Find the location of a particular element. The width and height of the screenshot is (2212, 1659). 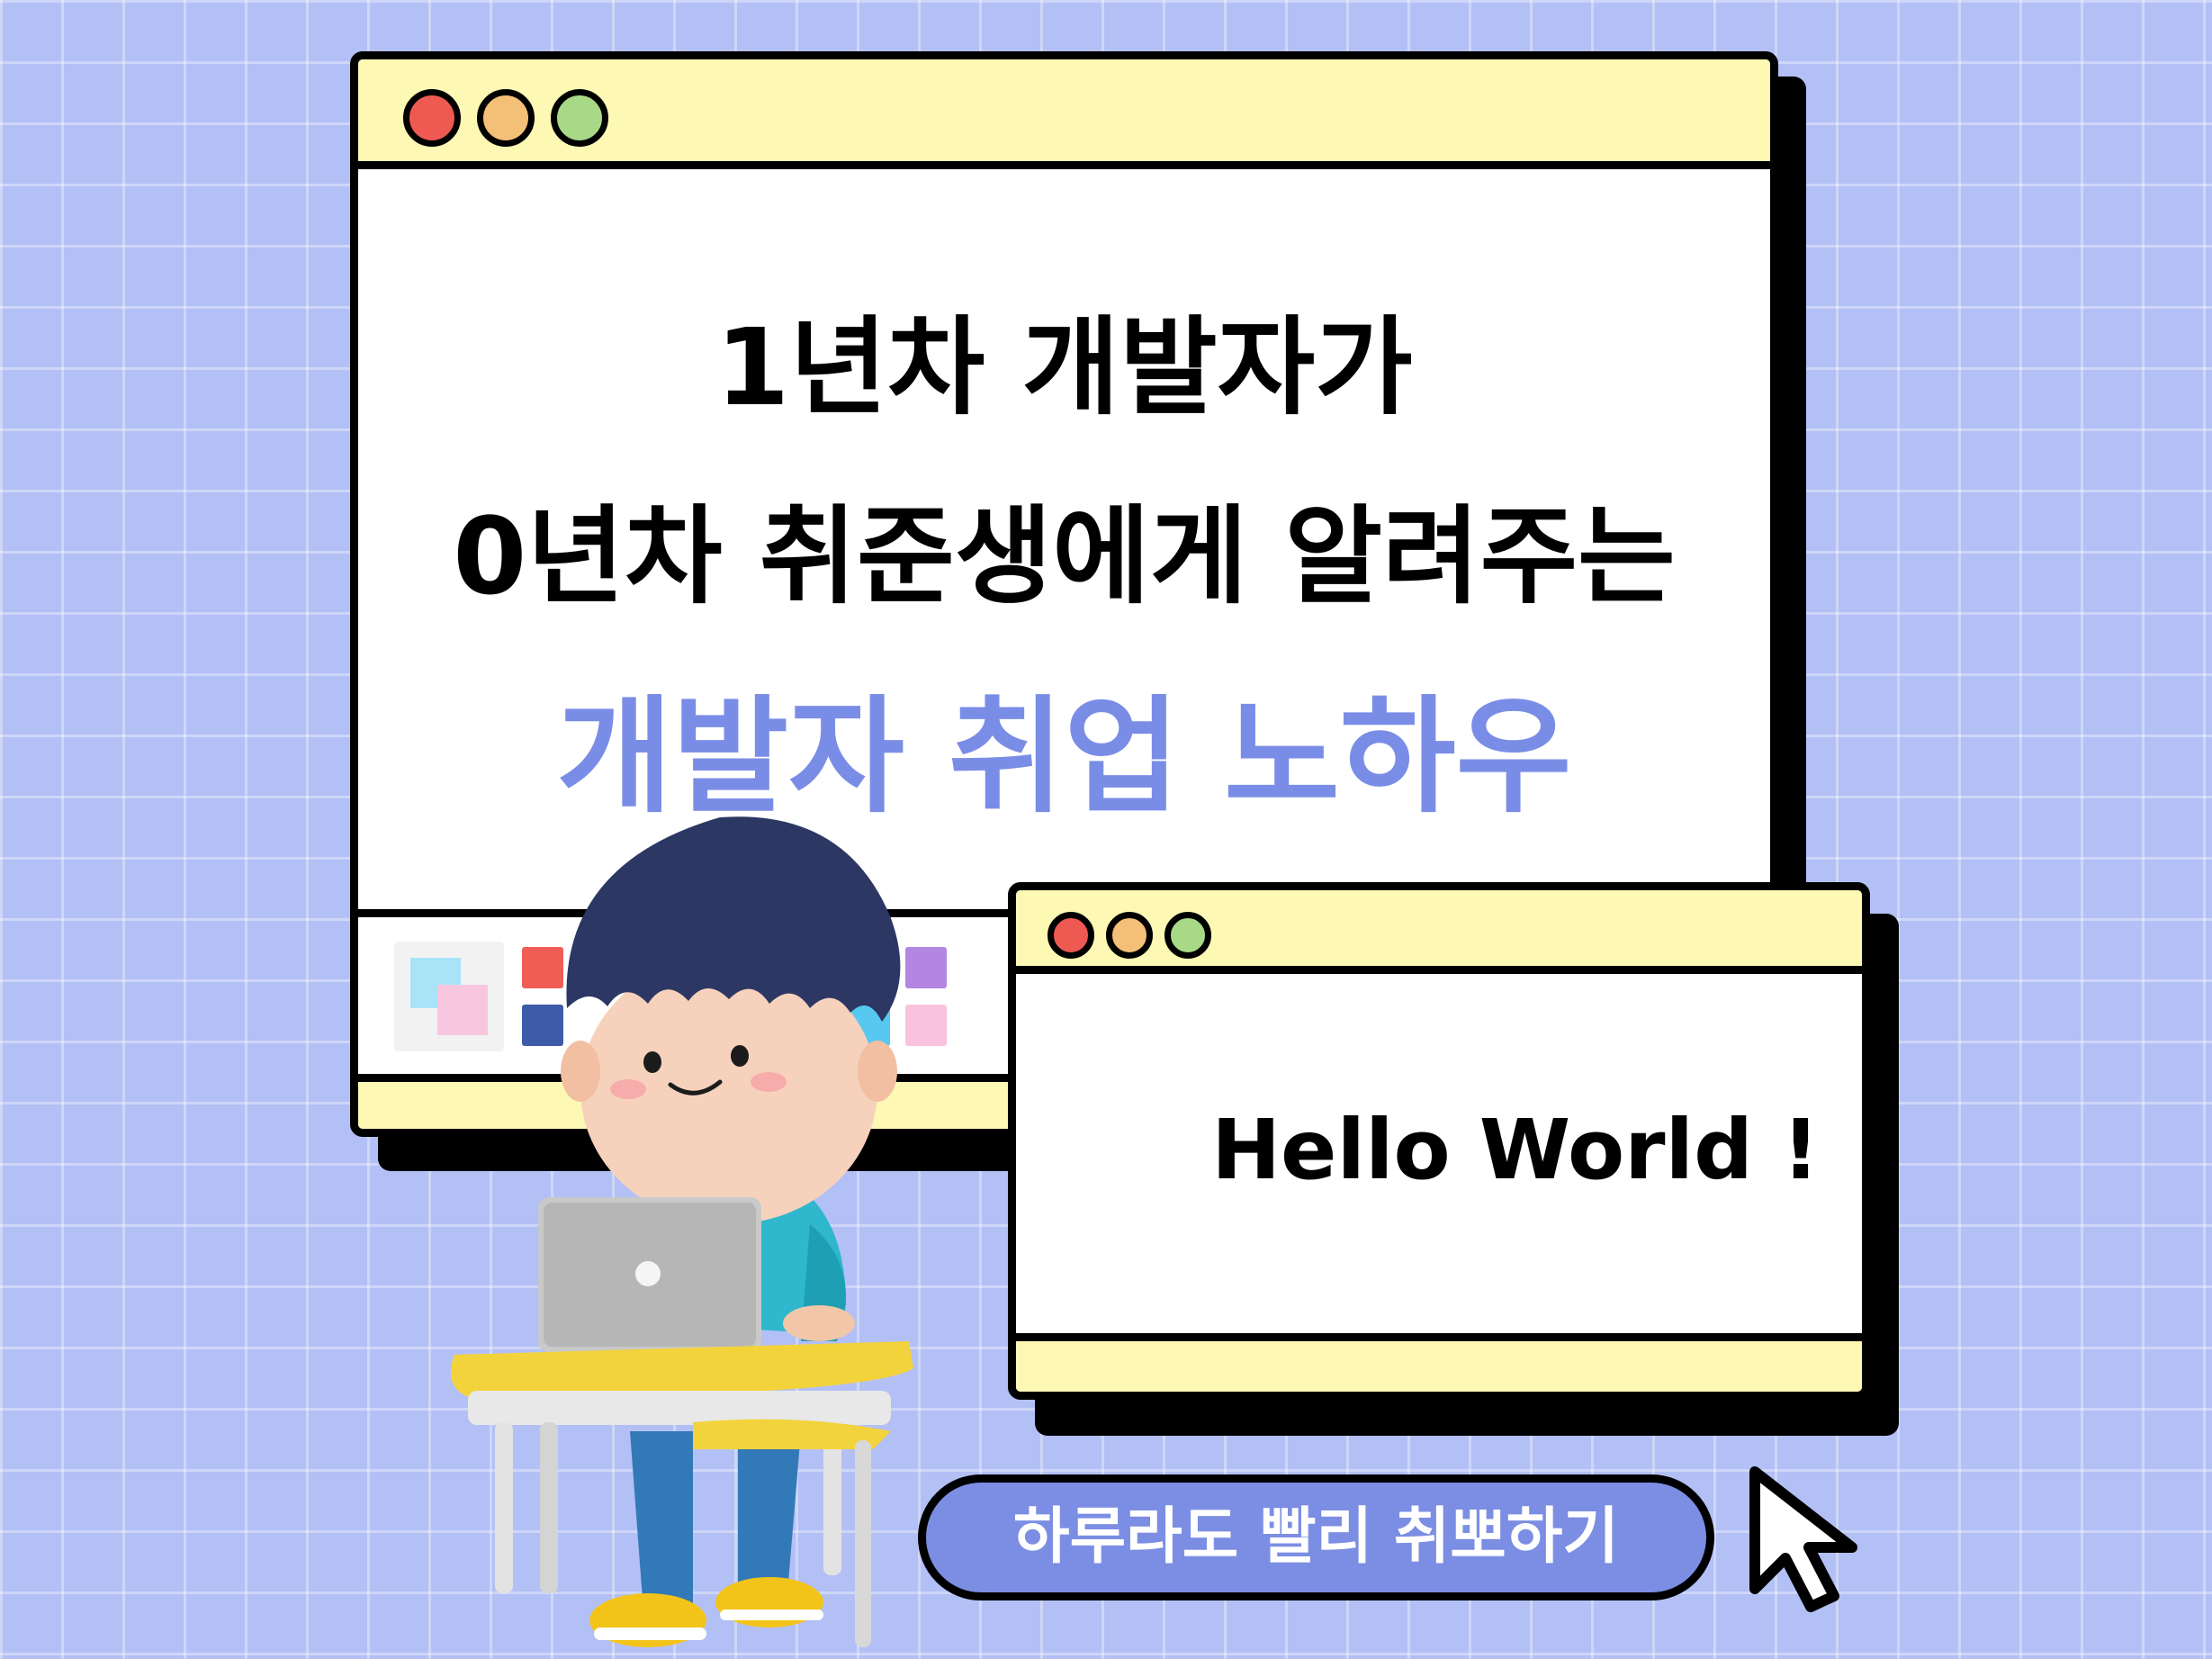

cta-button-label: 하루라도 빨리 취뽀하기 is located at coordinates (1316, 1537).